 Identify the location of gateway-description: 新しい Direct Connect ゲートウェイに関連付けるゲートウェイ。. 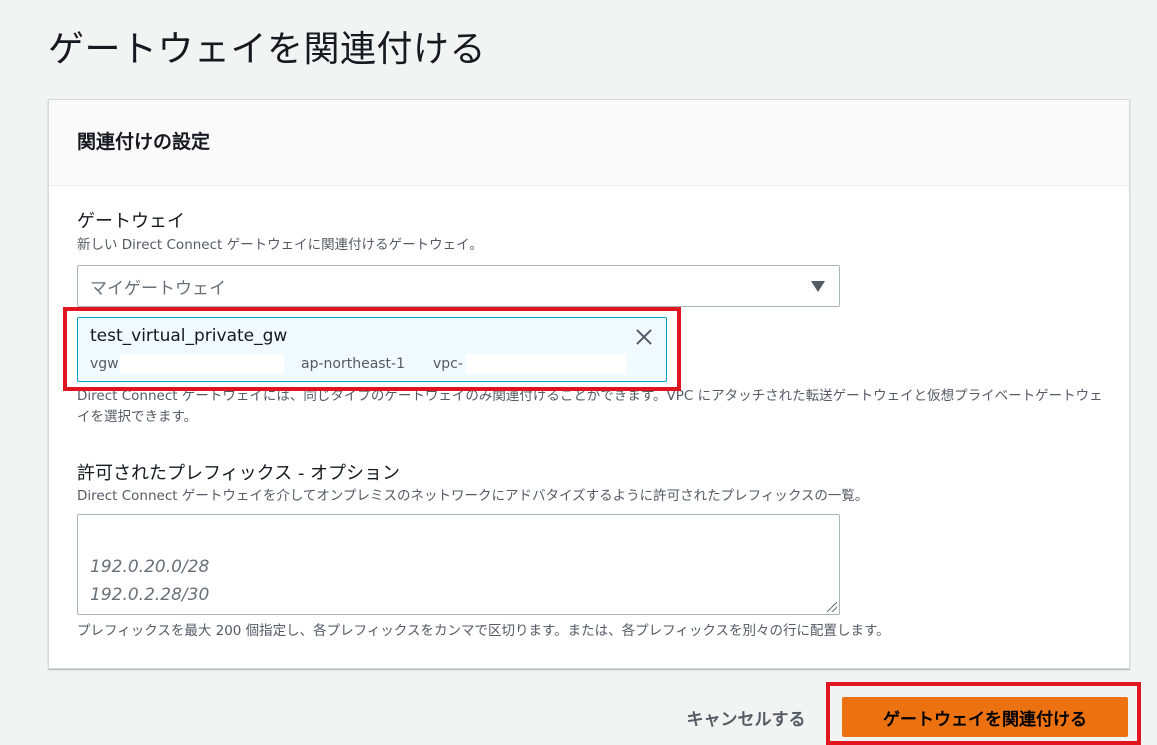
(280, 245).